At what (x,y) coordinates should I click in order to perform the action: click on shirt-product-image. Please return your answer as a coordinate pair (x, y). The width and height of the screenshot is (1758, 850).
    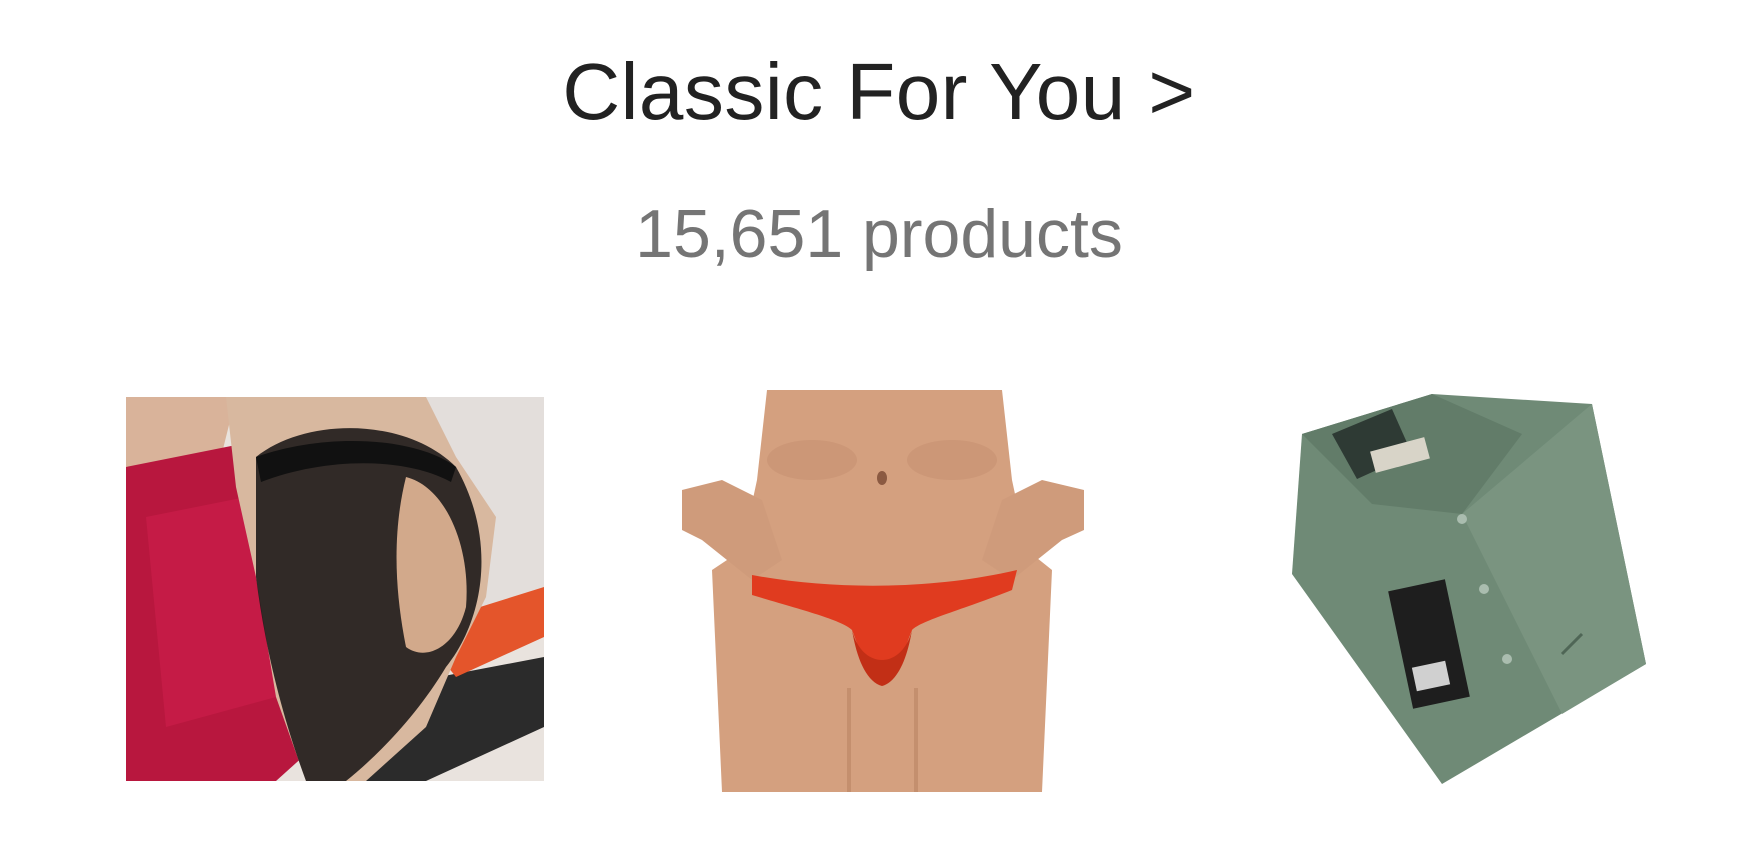
    Looking at the image, I should click on (1454, 589).